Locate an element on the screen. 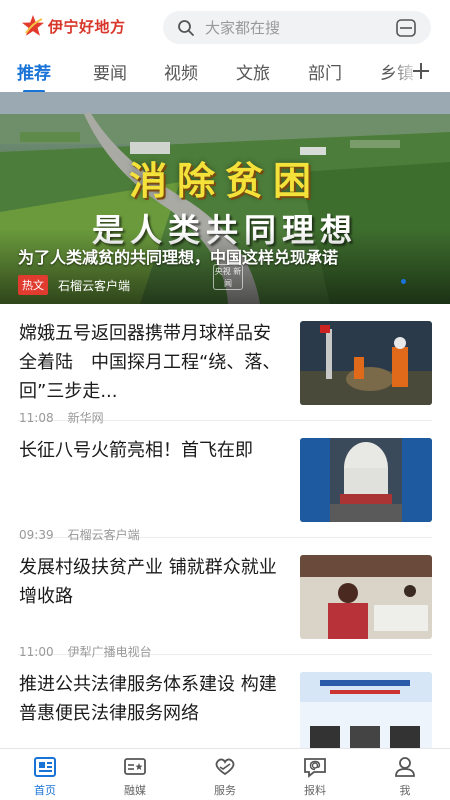  news-title: 长征八号火箭亮相！首飞在即 is located at coordinates (136, 450).